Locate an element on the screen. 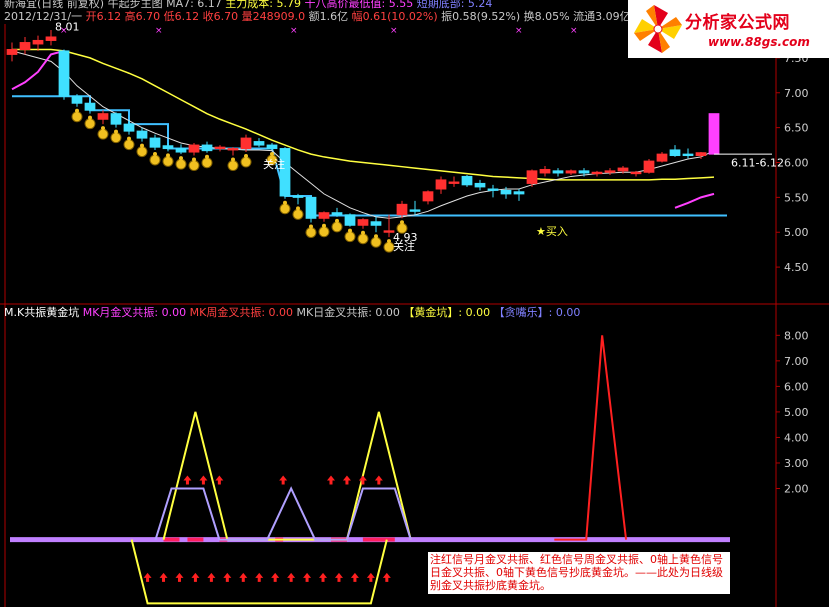 Image resolution: width=829 pixels, height=607 pixels. top2-field: 幅0.61(10.02%) is located at coordinates (396, 16).